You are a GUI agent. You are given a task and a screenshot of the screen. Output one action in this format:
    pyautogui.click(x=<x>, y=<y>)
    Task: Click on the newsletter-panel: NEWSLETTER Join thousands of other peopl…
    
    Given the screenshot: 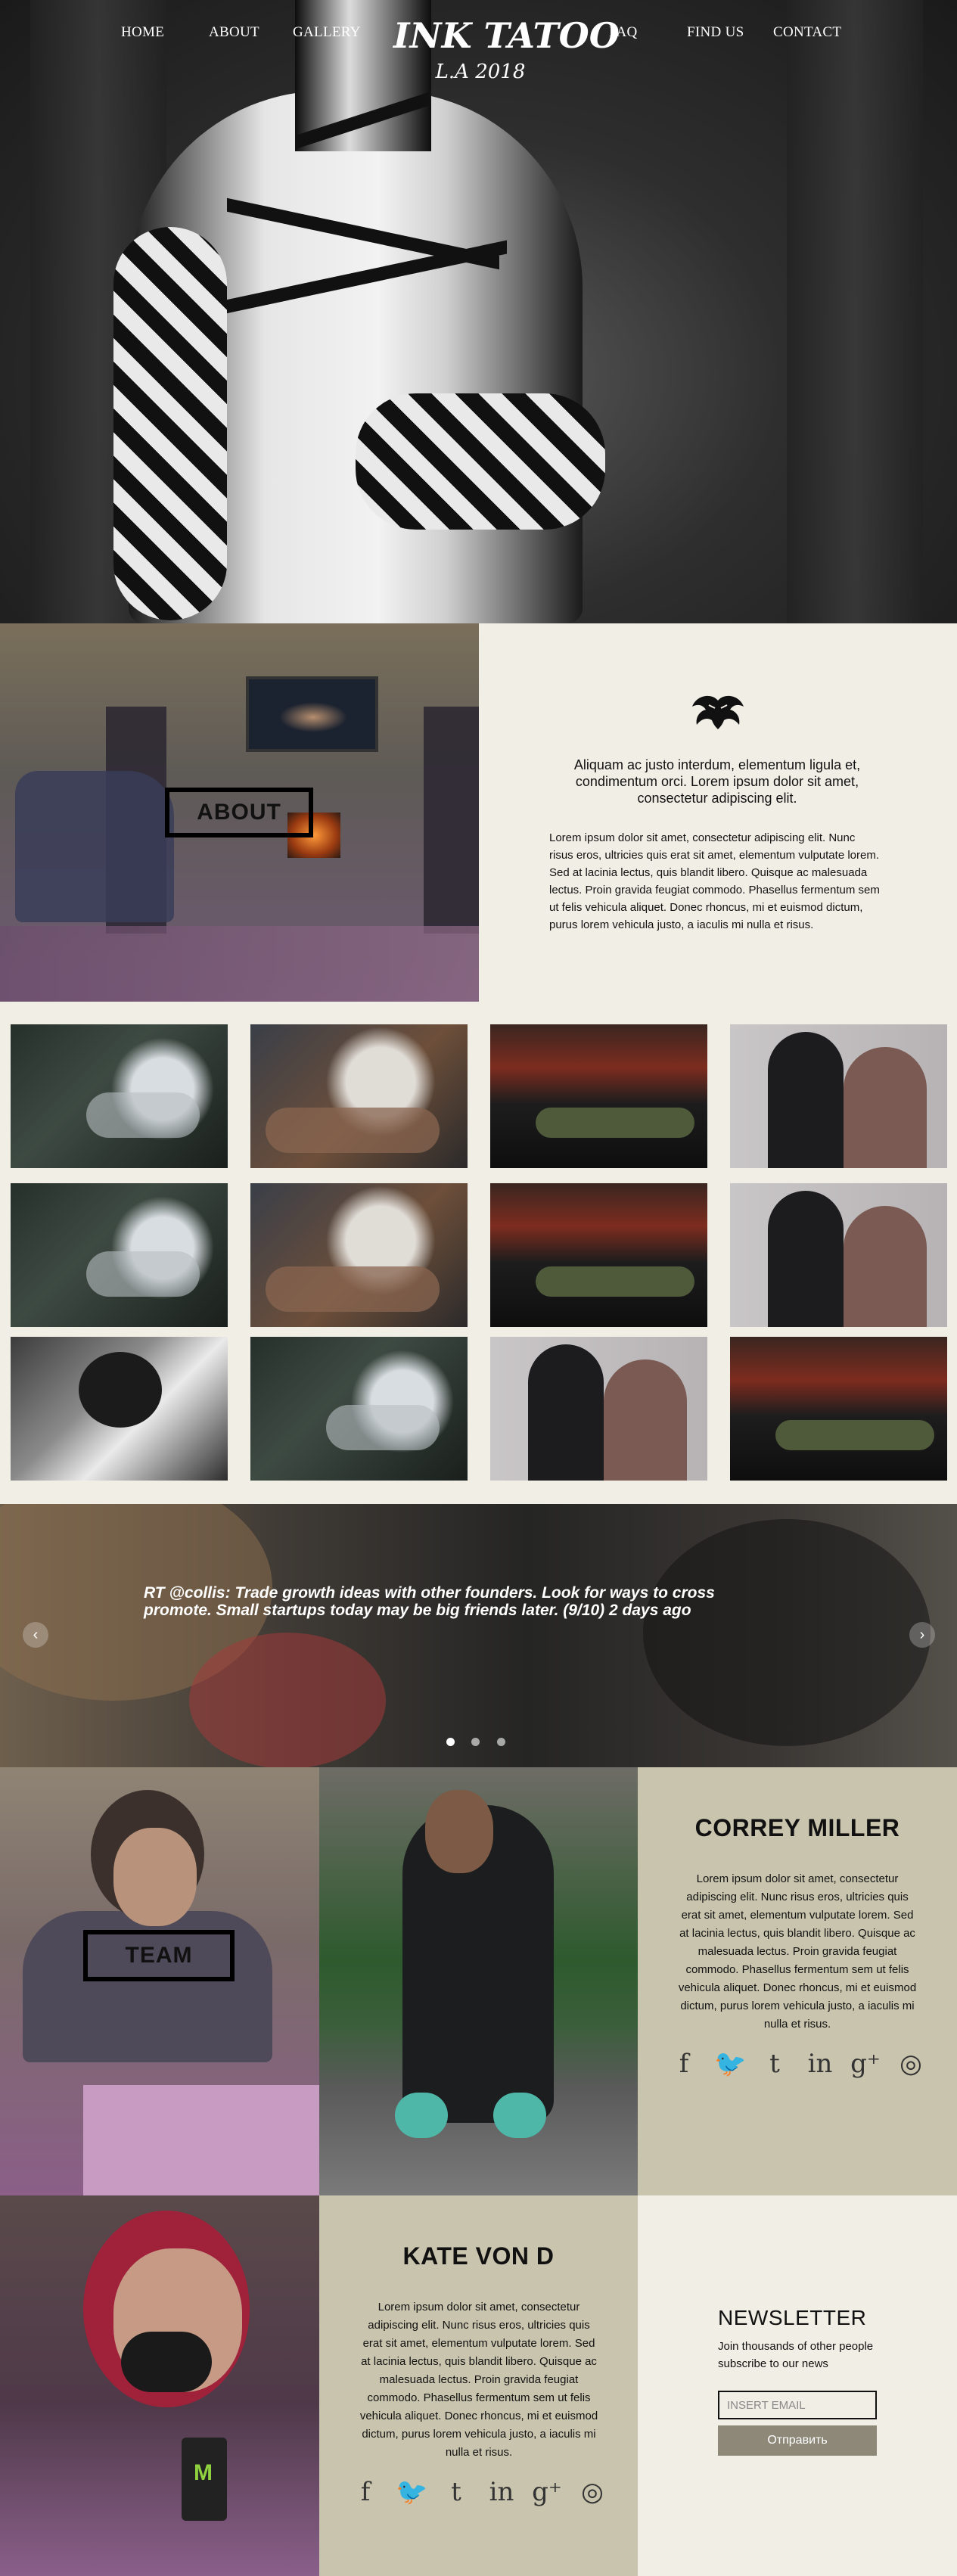 What is the action you would take?
    pyautogui.click(x=798, y=2385)
    